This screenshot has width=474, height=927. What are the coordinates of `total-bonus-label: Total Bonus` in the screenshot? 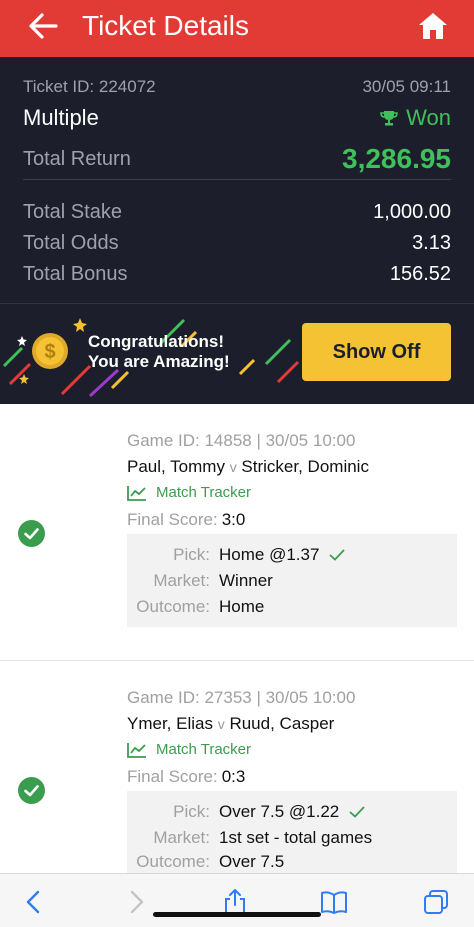 It's located at (75, 274).